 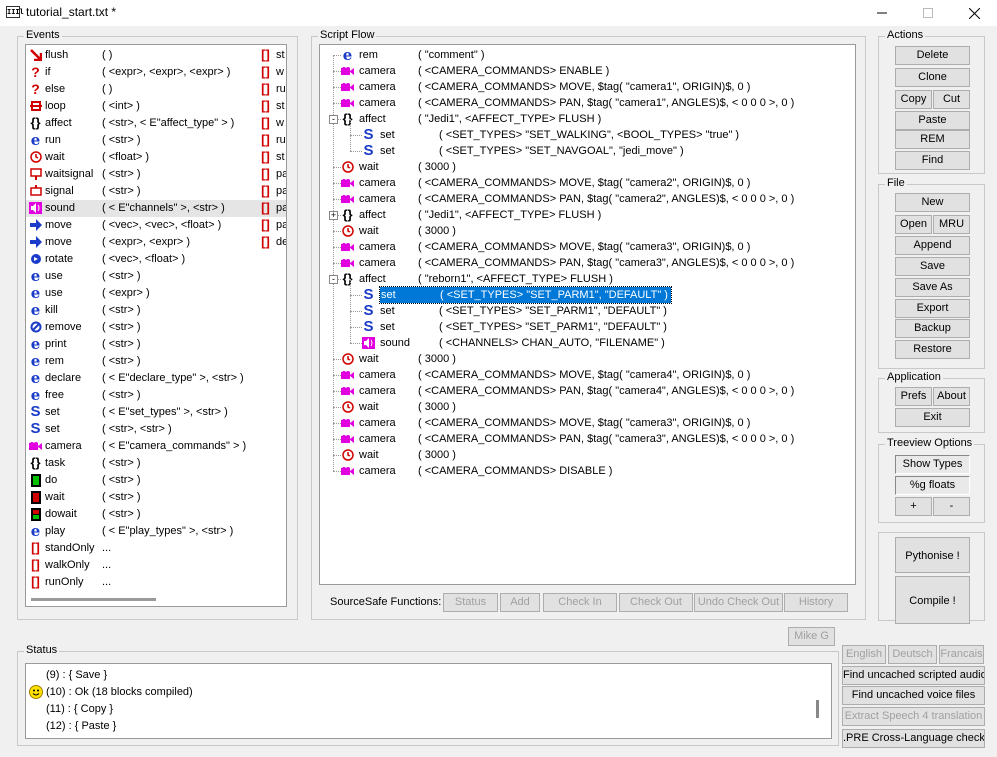 What do you see at coordinates (932, 160) in the screenshot?
I see `find-button: Find` at bounding box center [932, 160].